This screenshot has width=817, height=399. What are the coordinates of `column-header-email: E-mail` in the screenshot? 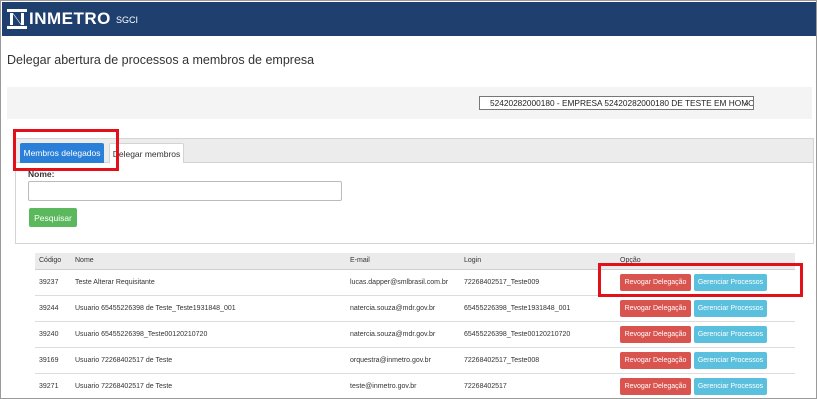 It's located at (403, 261).